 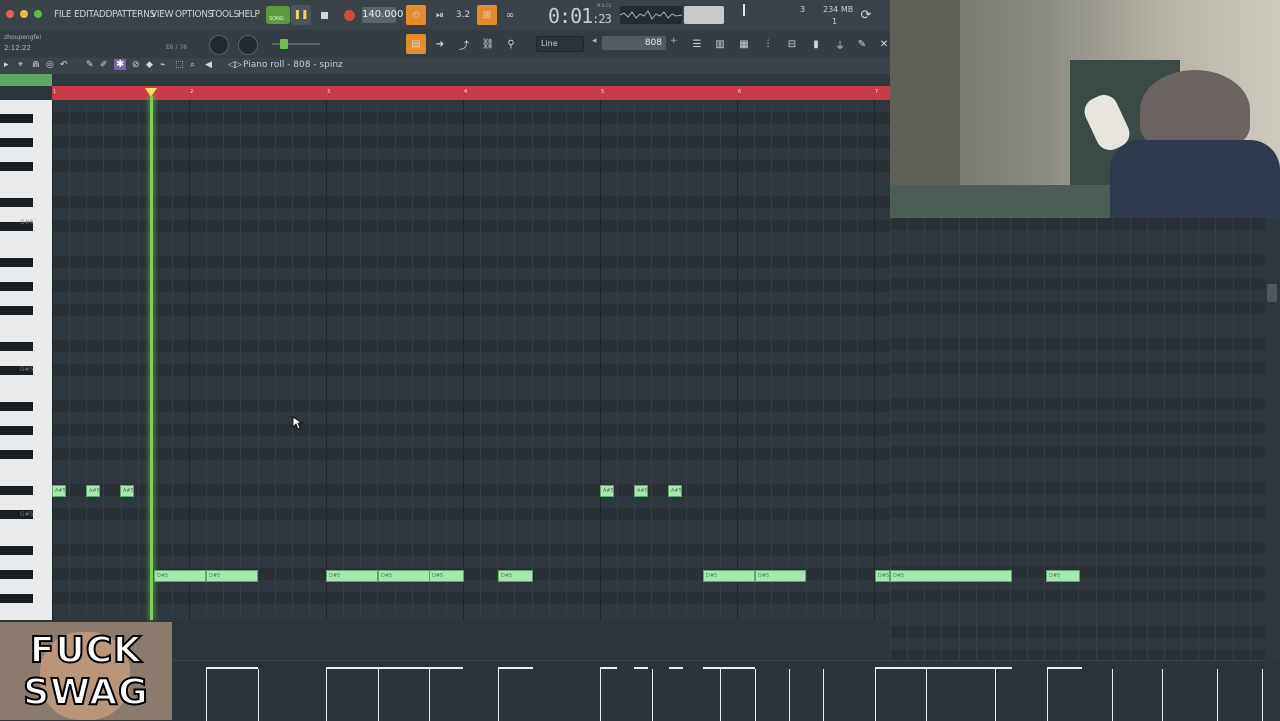 What do you see at coordinates (192, 65) in the screenshot?
I see `zoom-tool-icon: ⌕` at bounding box center [192, 65].